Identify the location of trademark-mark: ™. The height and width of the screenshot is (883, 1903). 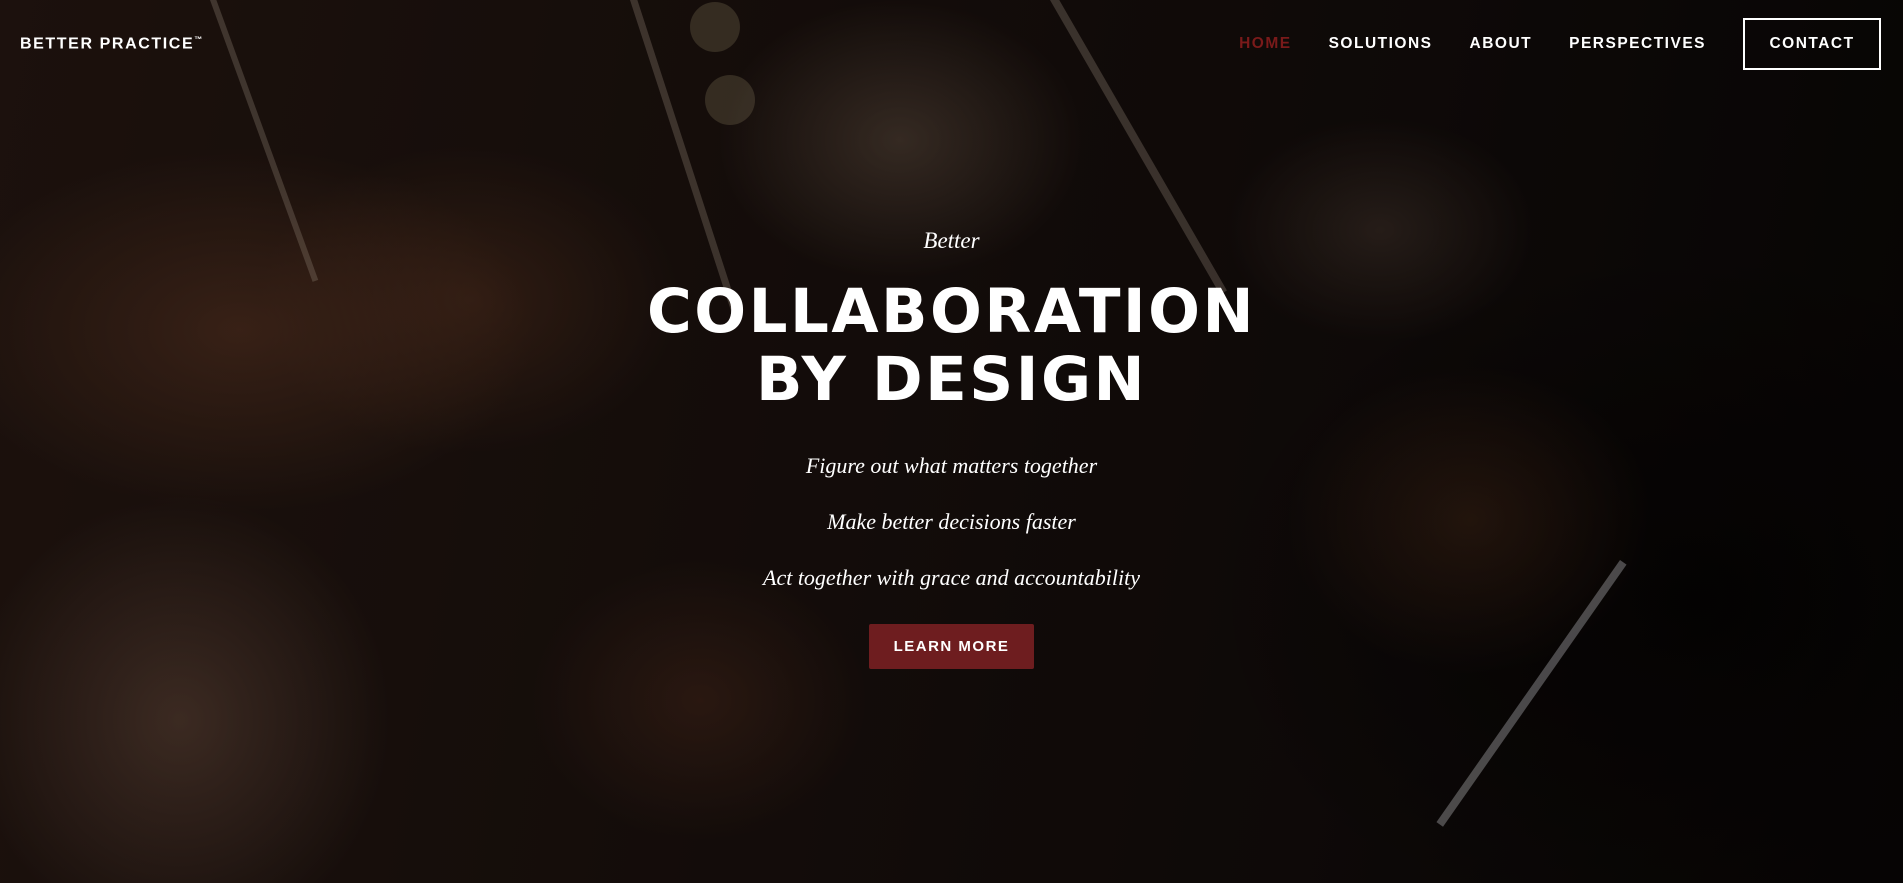
(198, 39).